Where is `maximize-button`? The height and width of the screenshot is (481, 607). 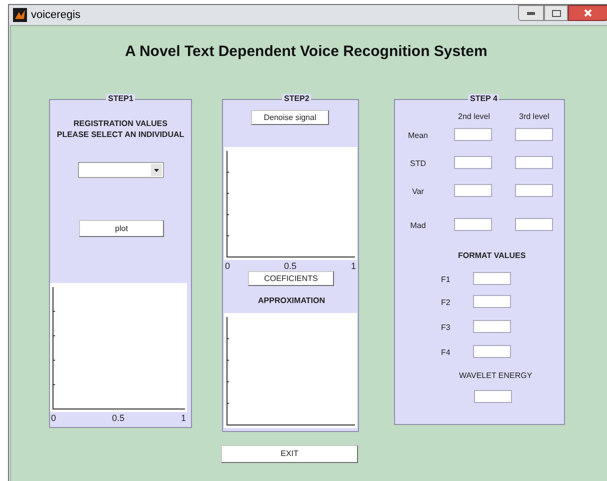 maximize-button is located at coordinates (556, 13).